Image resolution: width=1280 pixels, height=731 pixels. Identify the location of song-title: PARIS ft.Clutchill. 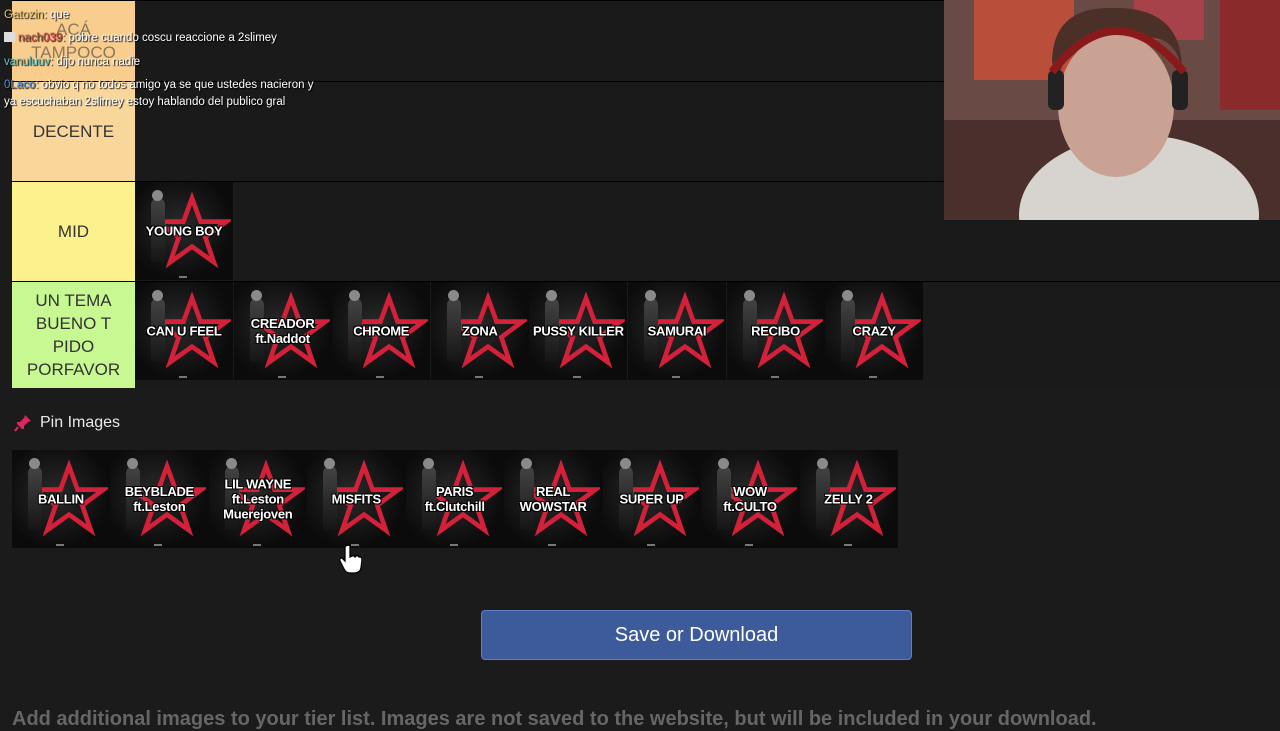
(454, 499).